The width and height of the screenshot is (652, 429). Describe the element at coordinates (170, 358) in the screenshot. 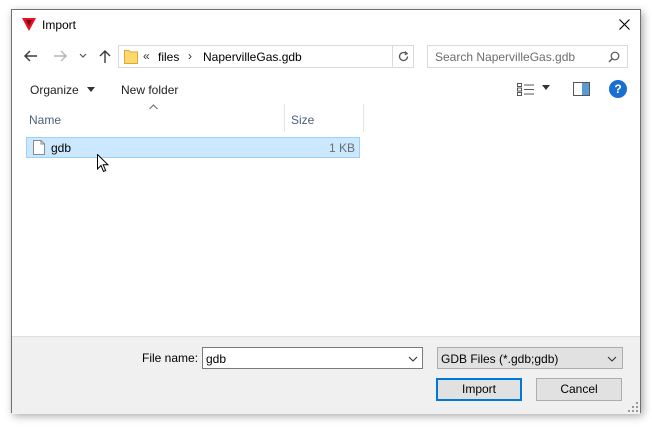

I see `file-name-label: File name:` at that location.